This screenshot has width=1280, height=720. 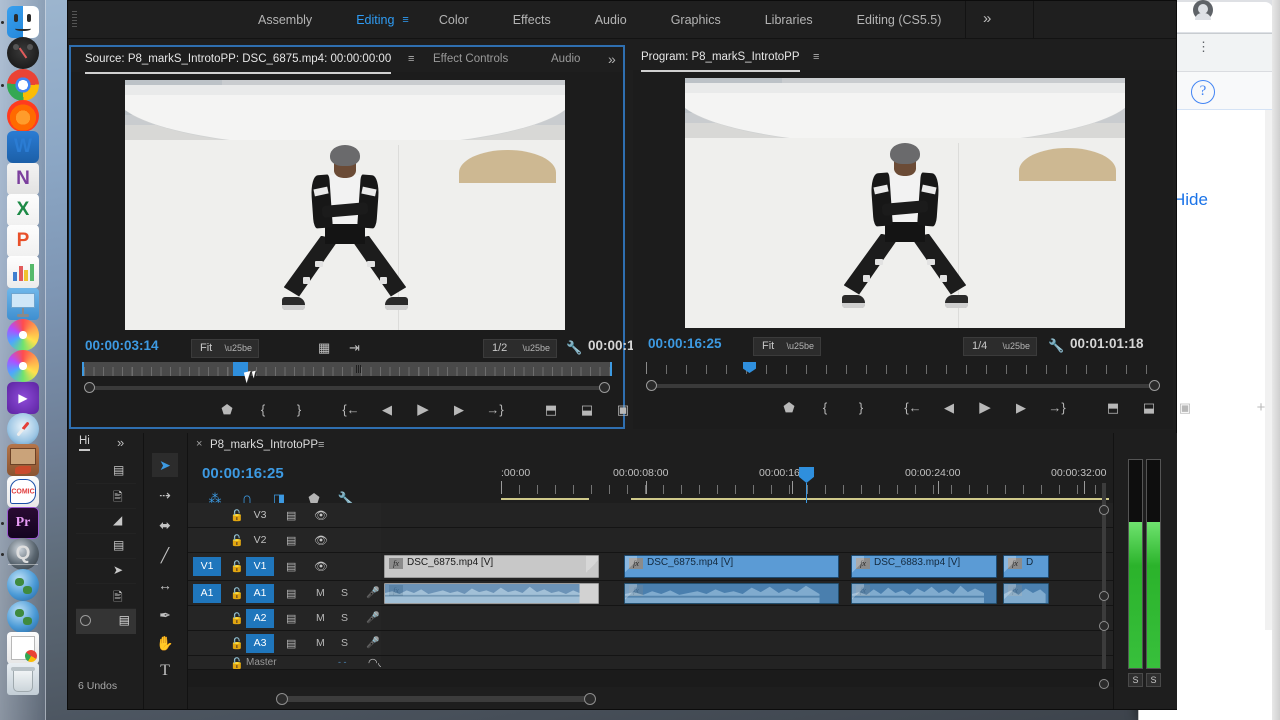 What do you see at coordinates (344, 618) in the screenshot?
I see `solo-button-a2: S` at bounding box center [344, 618].